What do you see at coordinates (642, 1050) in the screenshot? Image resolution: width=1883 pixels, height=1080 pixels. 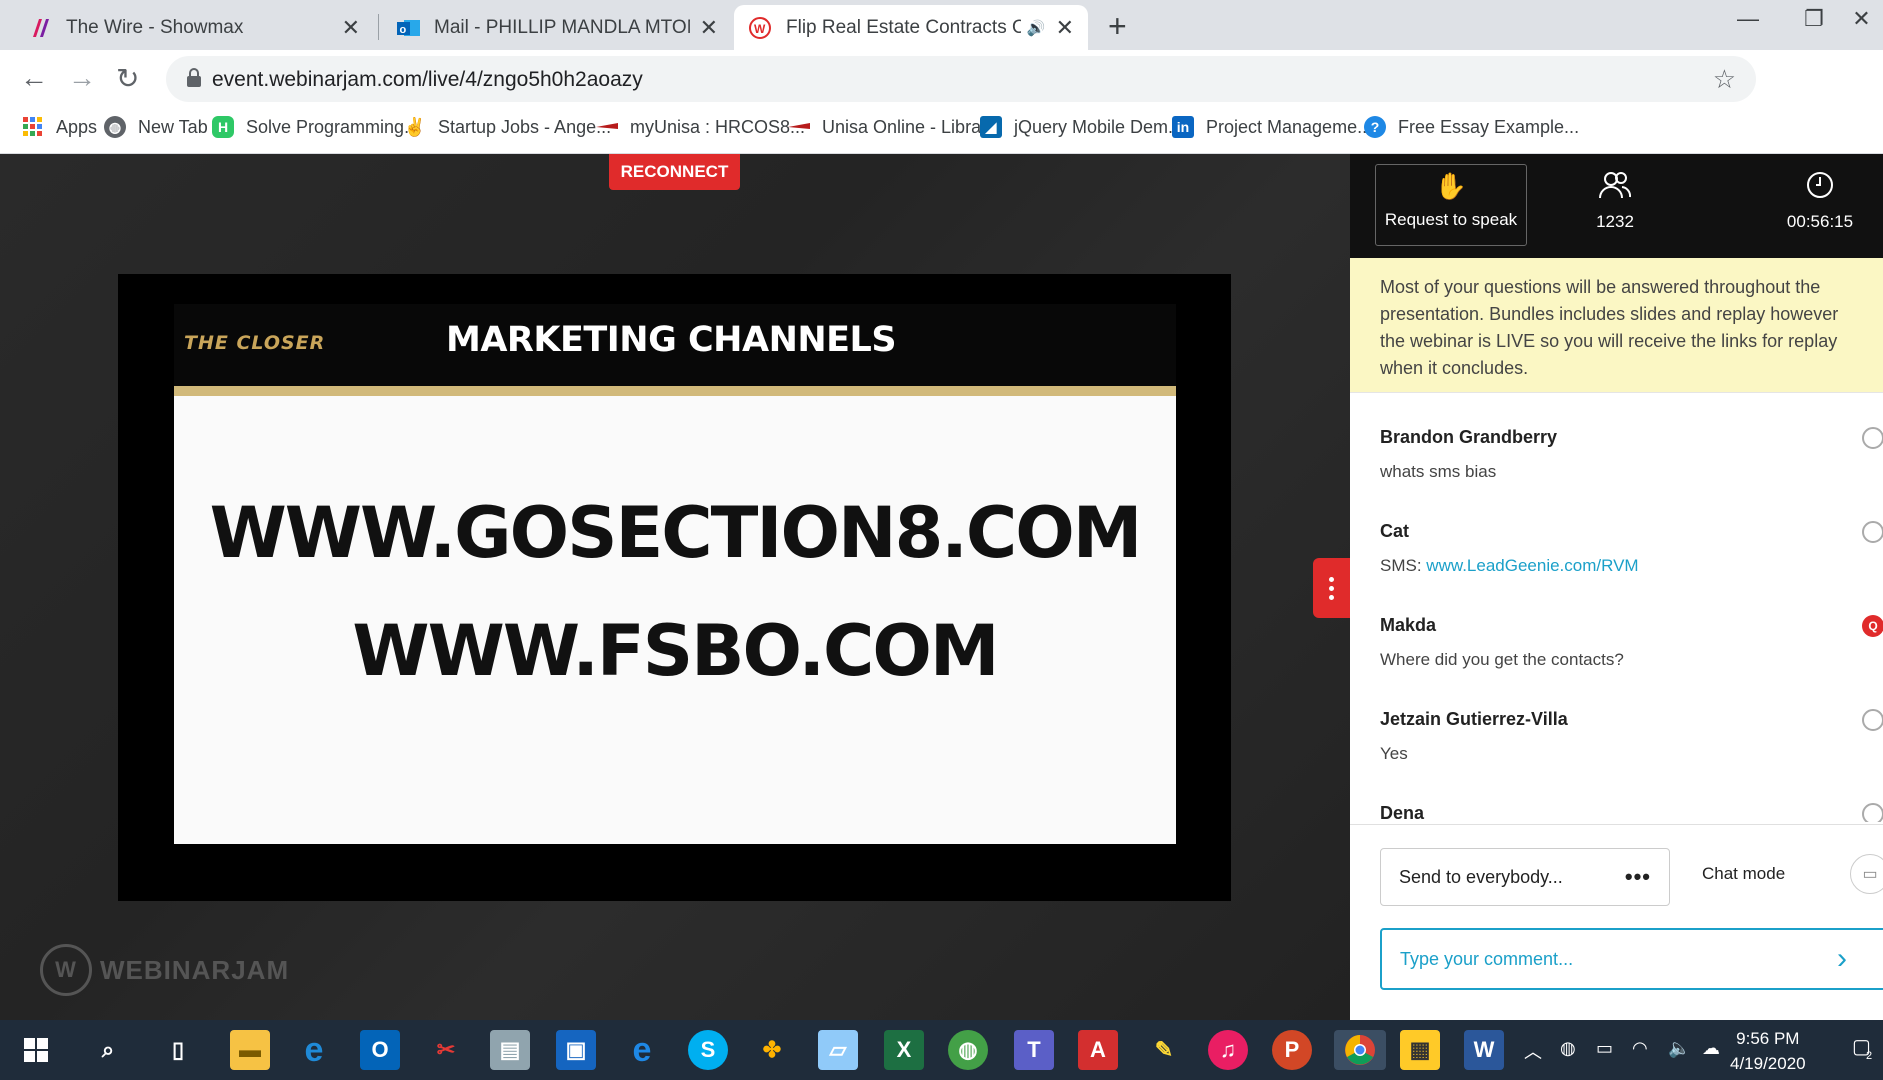 I see `edge-icon: e` at bounding box center [642, 1050].